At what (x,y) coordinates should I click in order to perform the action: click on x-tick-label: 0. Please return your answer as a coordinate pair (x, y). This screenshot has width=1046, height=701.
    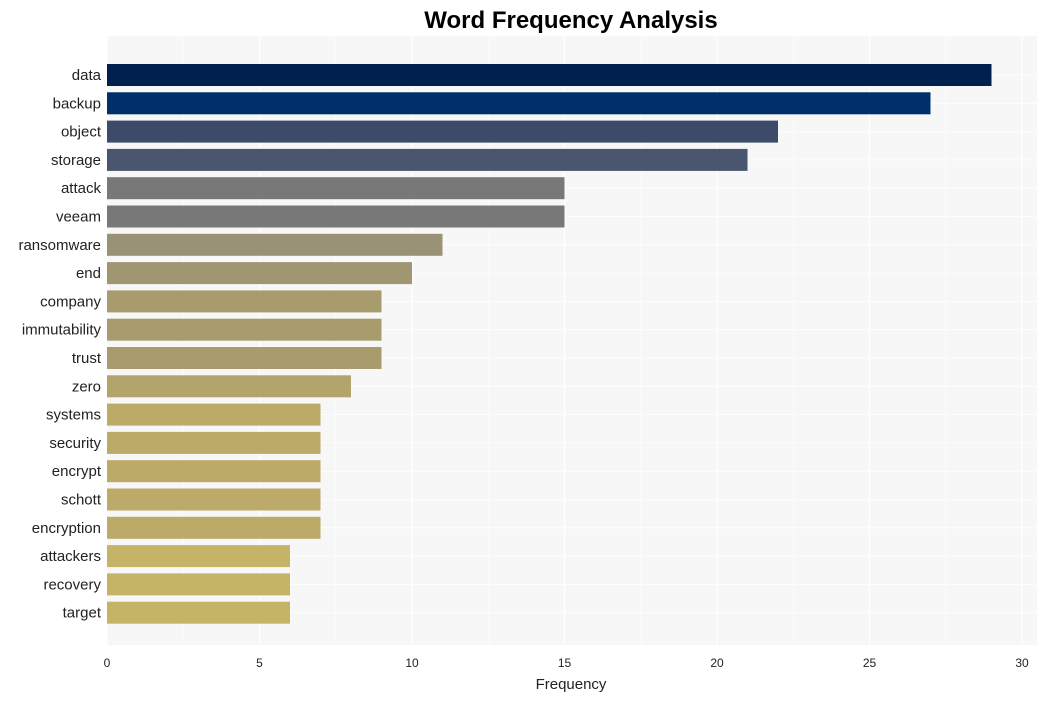
    Looking at the image, I should click on (107, 663).